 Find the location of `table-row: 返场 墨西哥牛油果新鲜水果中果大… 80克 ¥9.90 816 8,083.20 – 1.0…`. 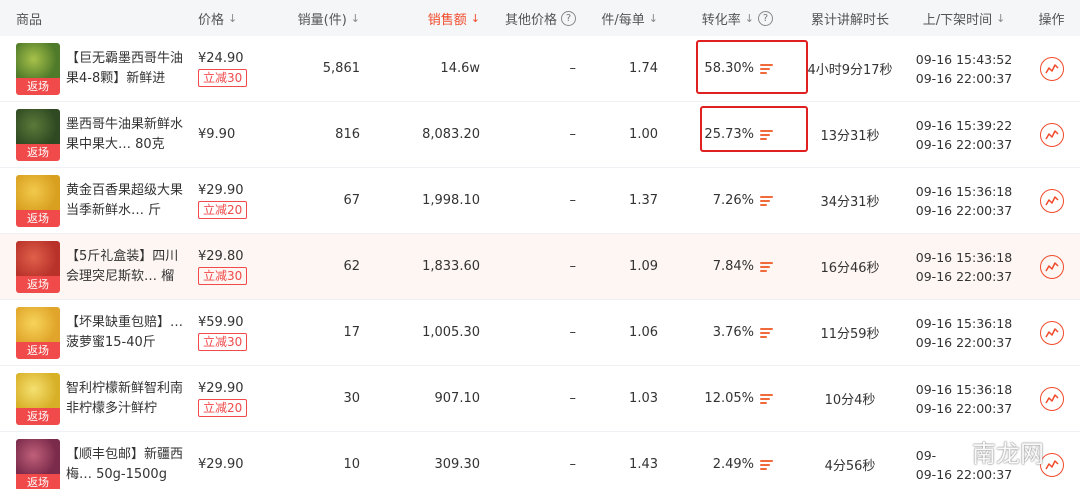

table-row: 返场 墨西哥牛油果新鲜水果中果大… 80克 ¥9.90 816 8,083.20 – 1.0… is located at coordinates (540, 135).